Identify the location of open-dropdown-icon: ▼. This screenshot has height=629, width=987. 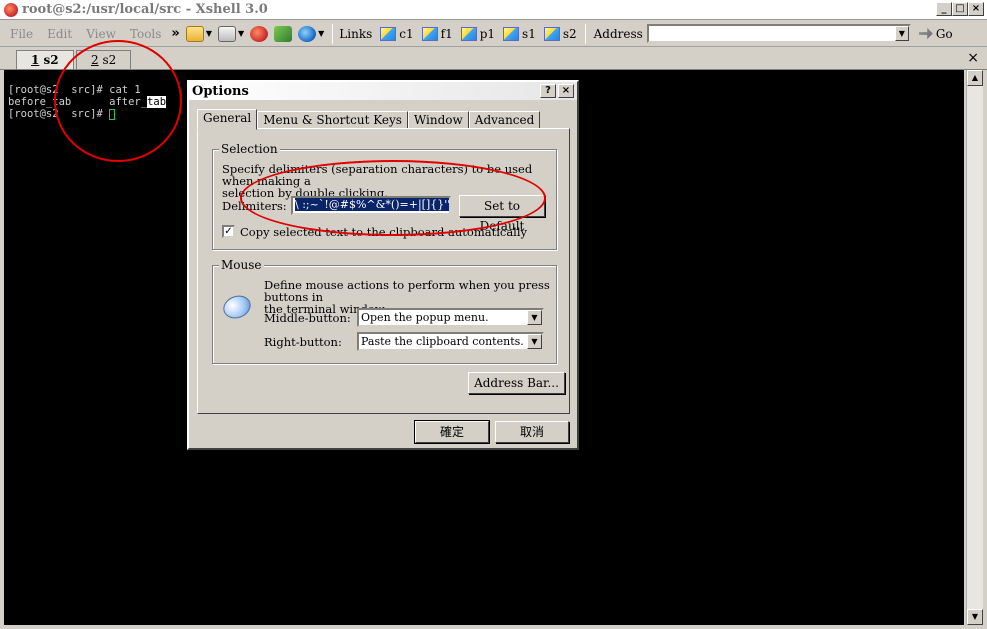
(209, 33).